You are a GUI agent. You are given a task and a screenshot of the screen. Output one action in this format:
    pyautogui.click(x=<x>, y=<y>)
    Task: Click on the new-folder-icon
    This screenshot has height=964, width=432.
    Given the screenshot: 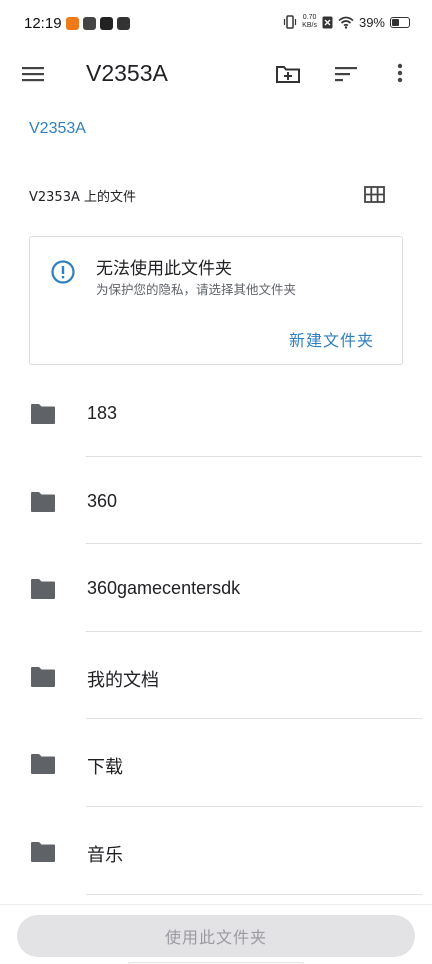 What is the action you would take?
    pyautogui.click(x=288, y=74)
    